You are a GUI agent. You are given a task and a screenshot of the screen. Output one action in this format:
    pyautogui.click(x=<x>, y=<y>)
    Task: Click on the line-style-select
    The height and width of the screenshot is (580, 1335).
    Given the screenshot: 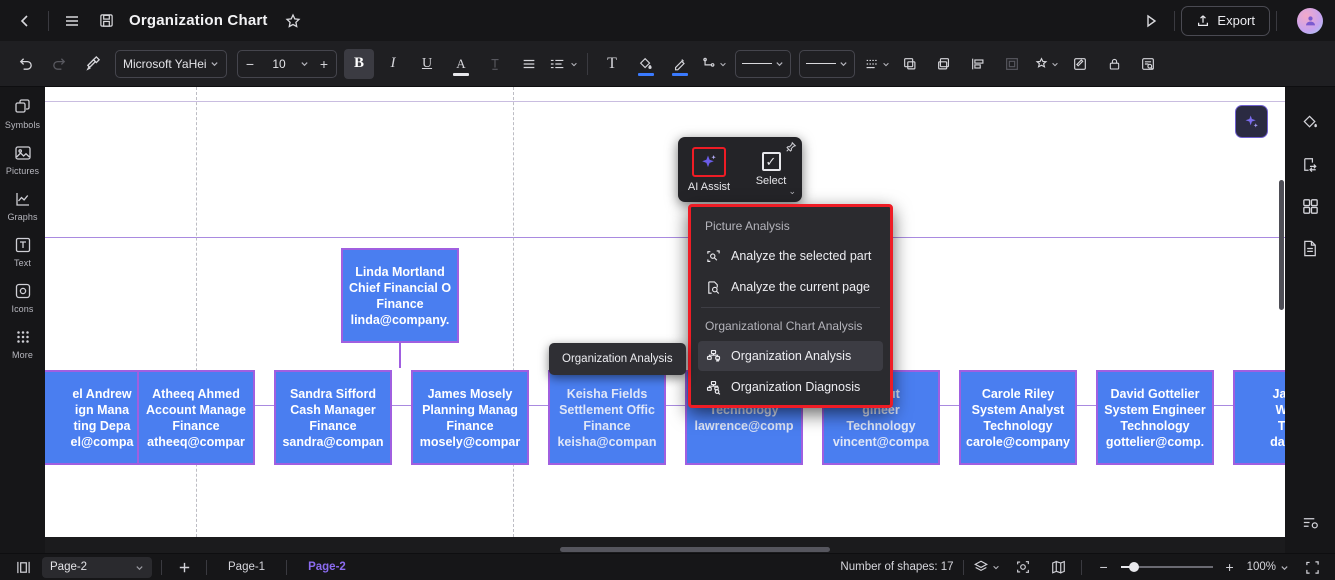 What is the action you would take?
    pyautogui.click(x=763, y=63)
    